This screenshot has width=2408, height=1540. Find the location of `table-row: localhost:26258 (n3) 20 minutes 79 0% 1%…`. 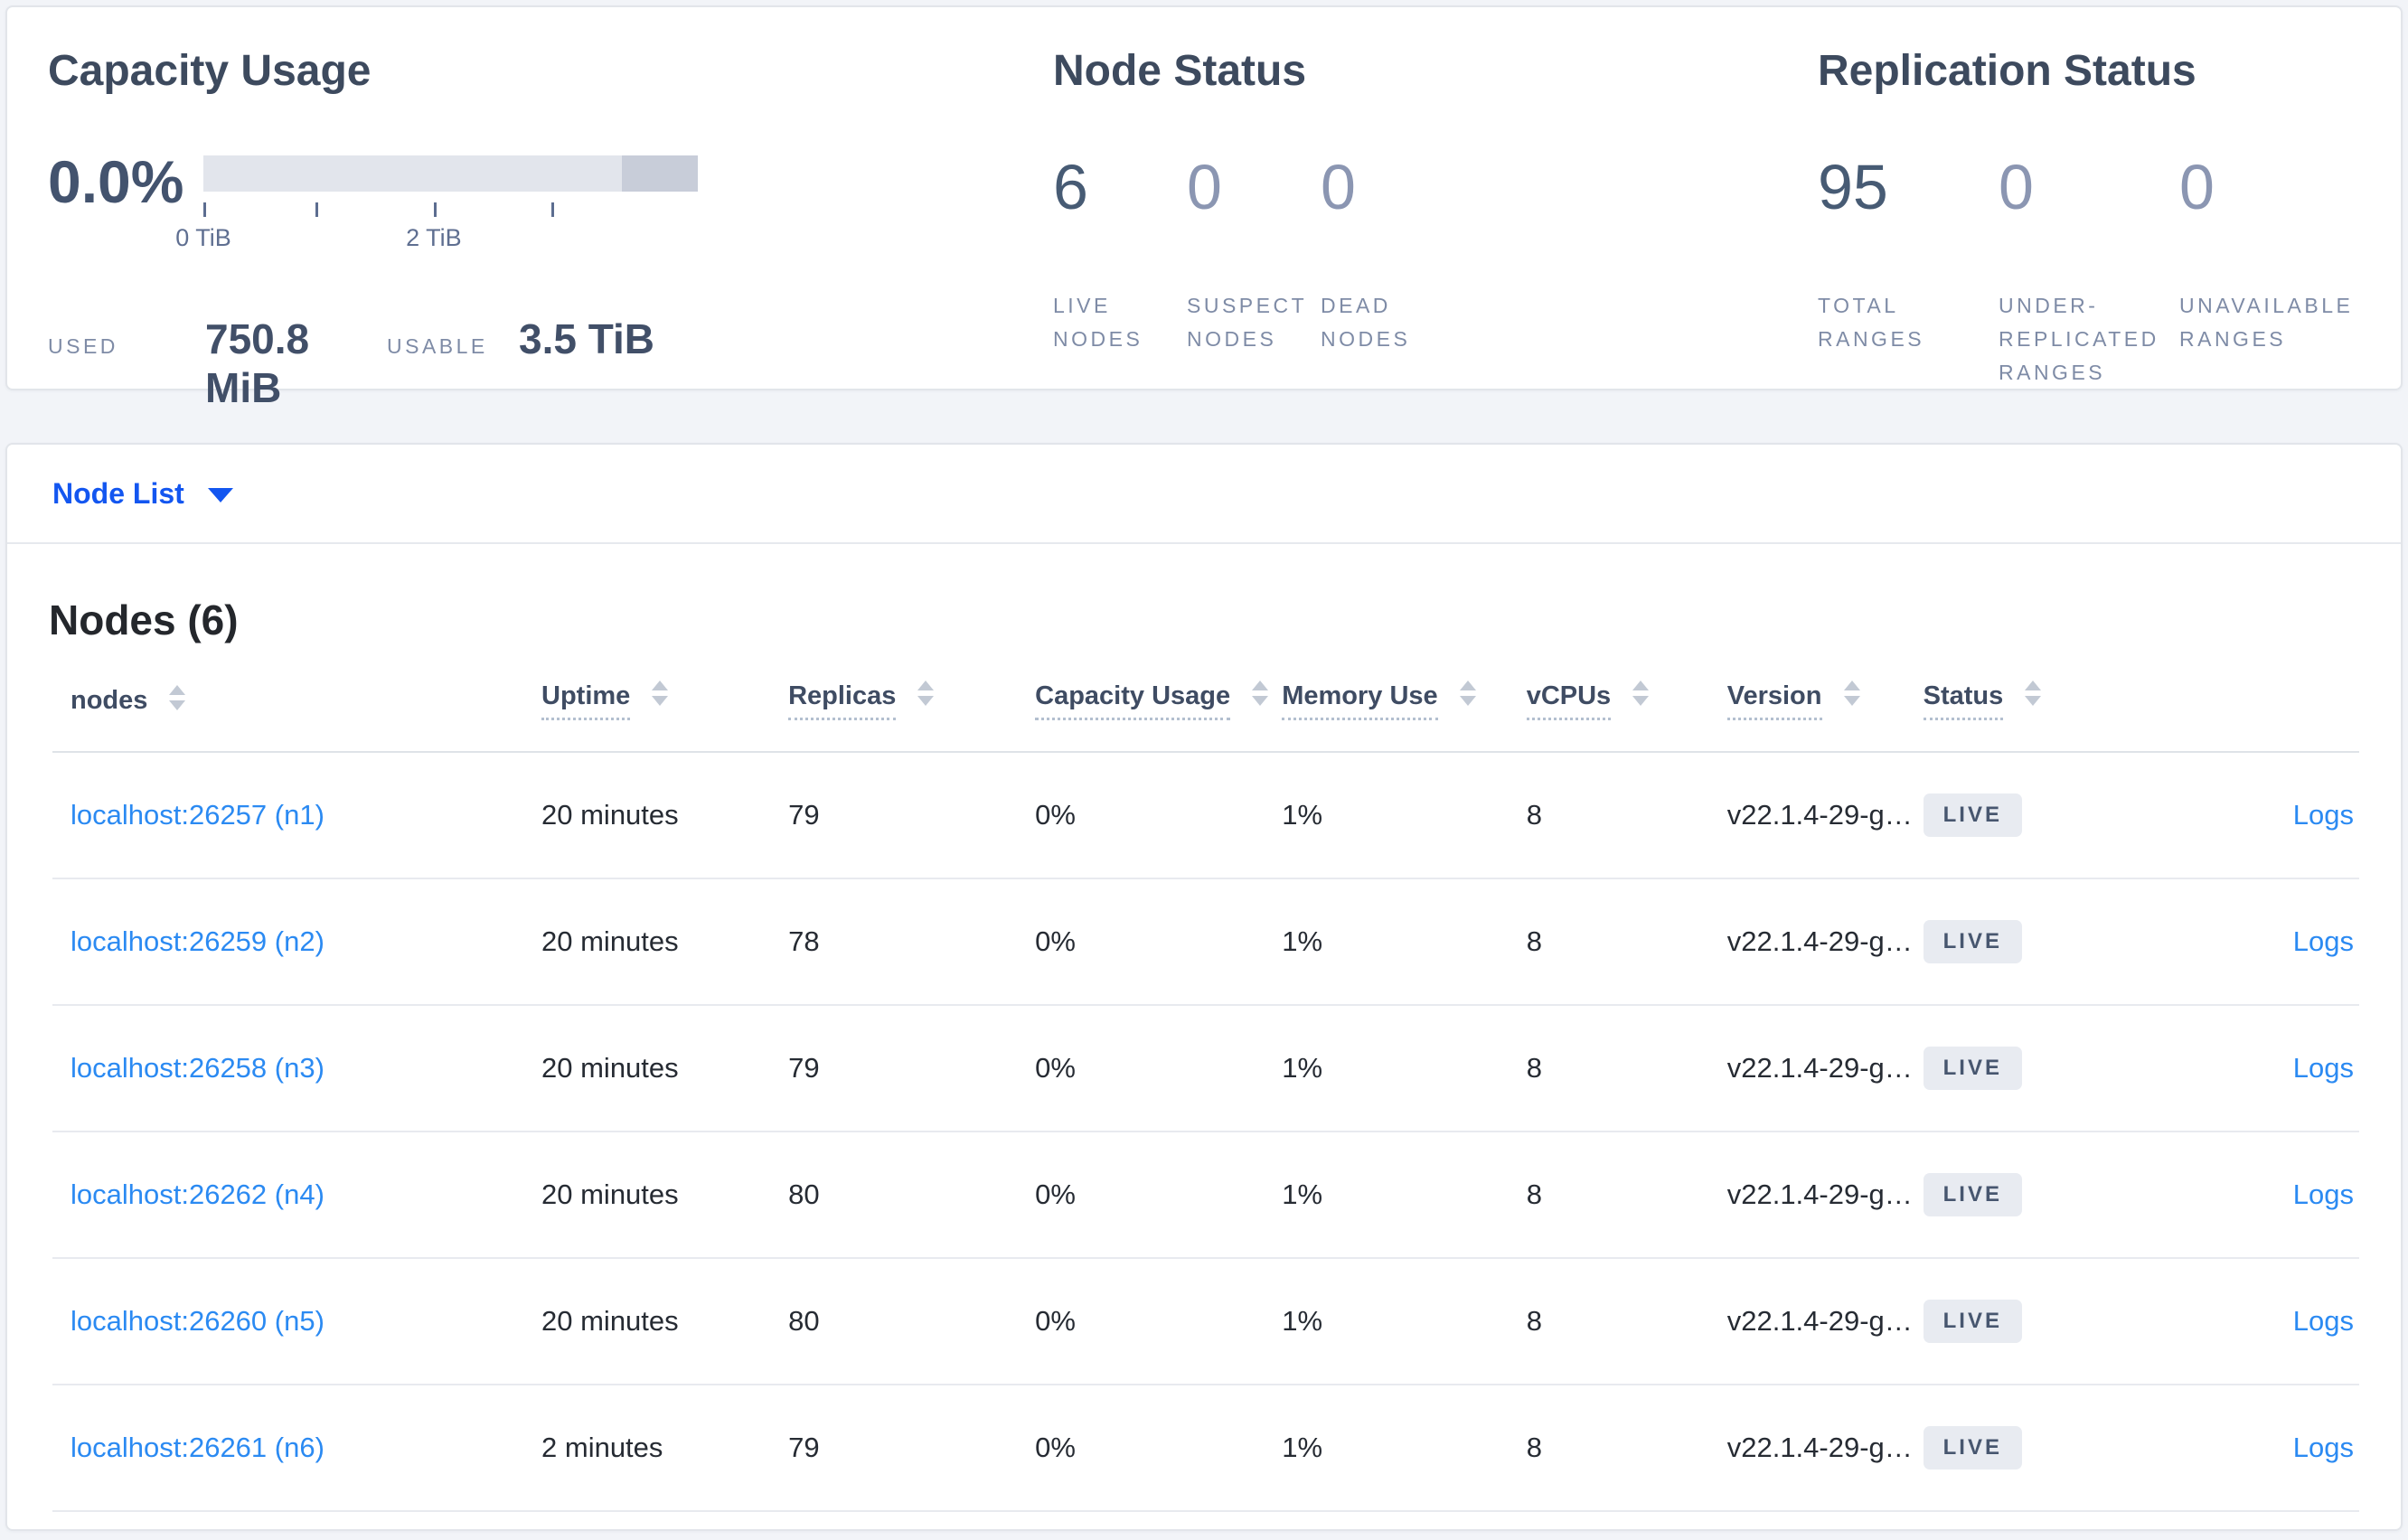

table-row: localhost:26258 (n3) 20 minutes 79 0% 1%… is located at coordinates (1205, 1068).